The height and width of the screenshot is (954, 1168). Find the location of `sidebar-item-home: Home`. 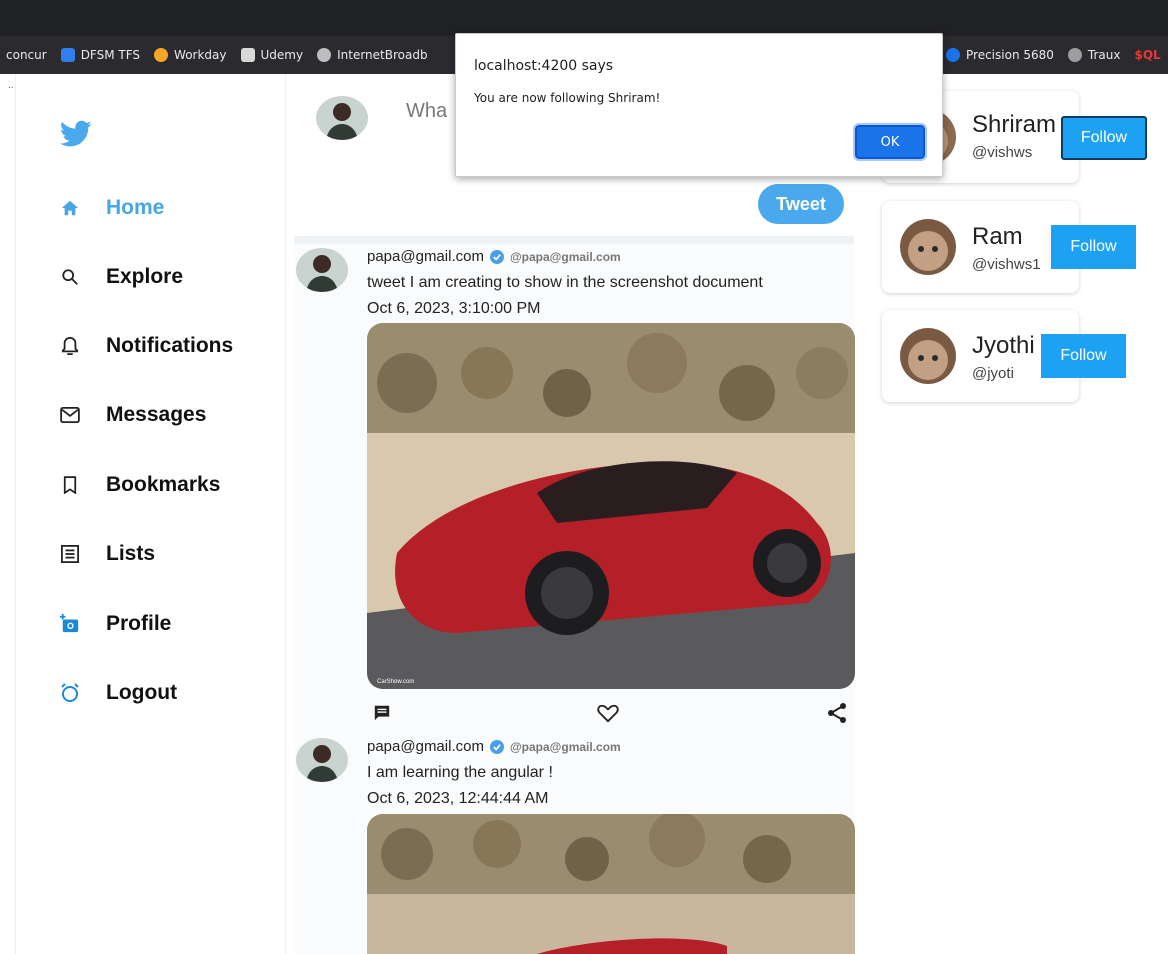

sidebar-item-home: Home is located at coordinates (112, 208).